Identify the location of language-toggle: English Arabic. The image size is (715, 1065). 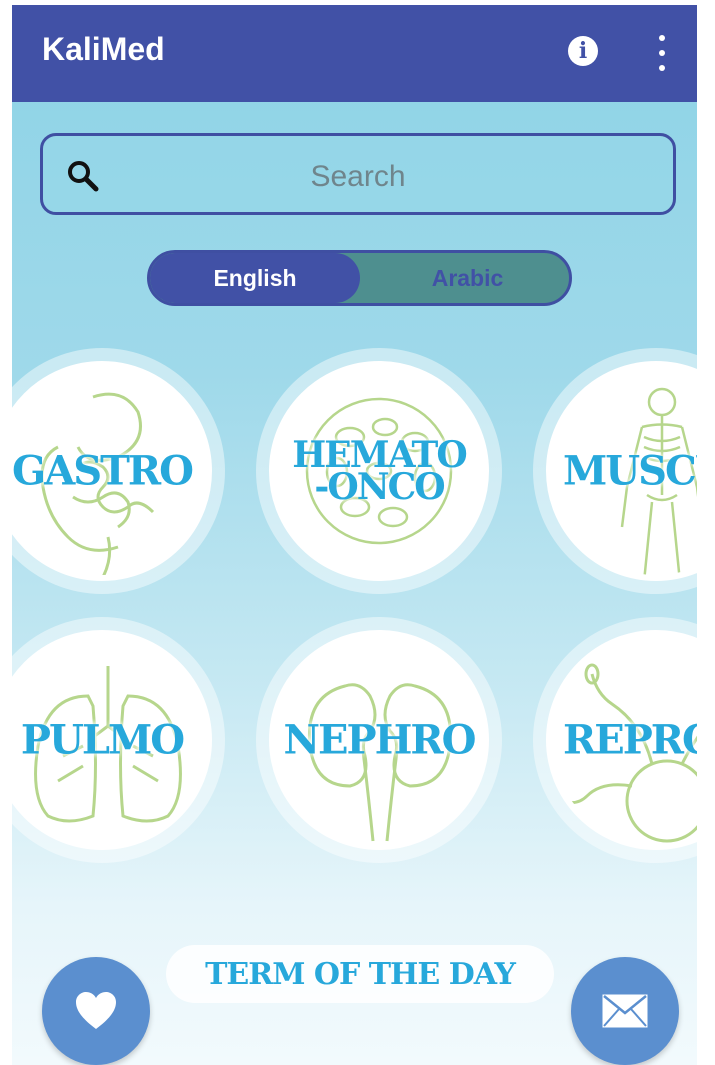
(359, 278).